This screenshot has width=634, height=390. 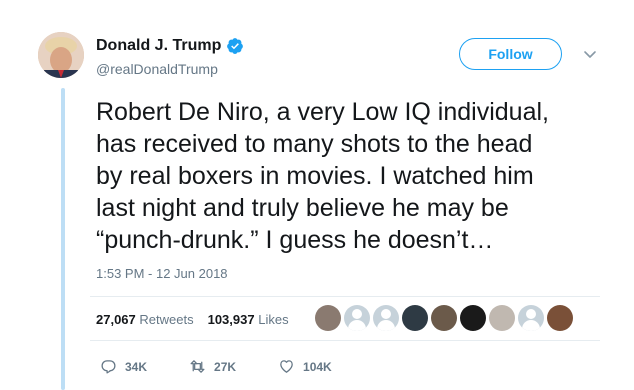 I want to click on reply-icon, so click(x=108, y=367).